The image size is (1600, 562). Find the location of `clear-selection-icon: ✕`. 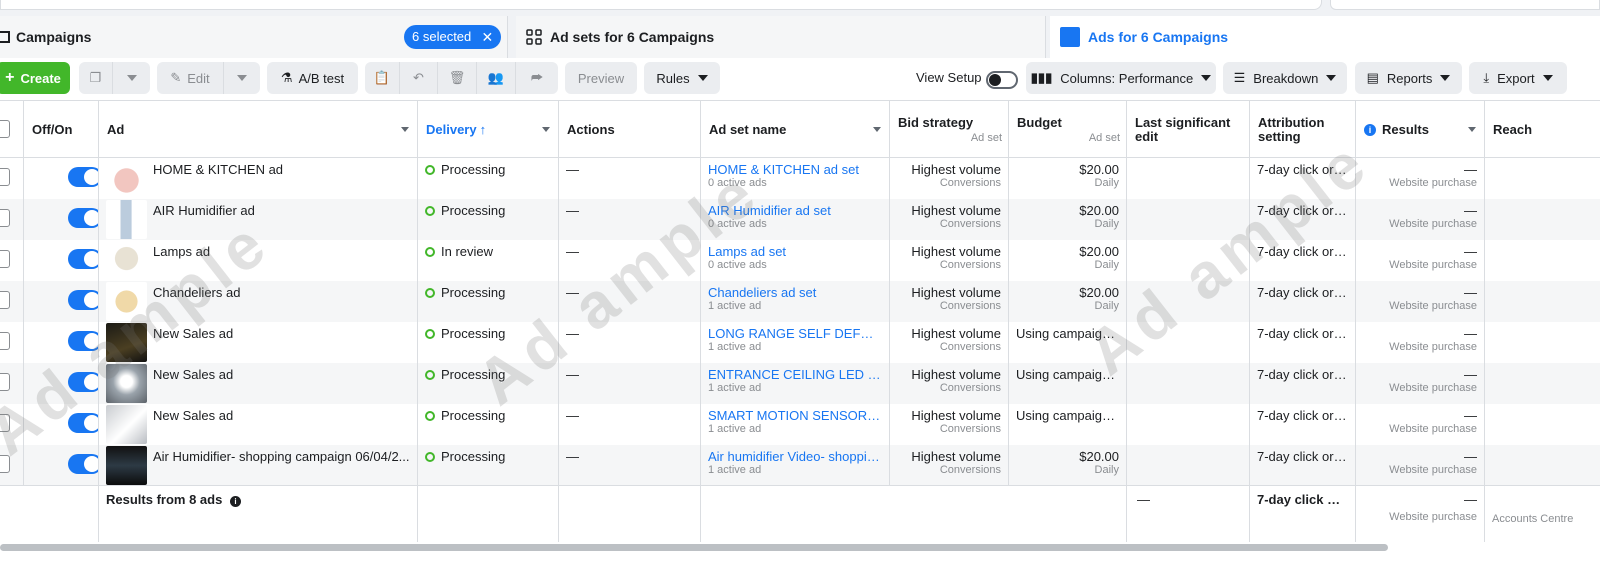

clear-selection-icon: ✕ is located at coordinates (488, 37).